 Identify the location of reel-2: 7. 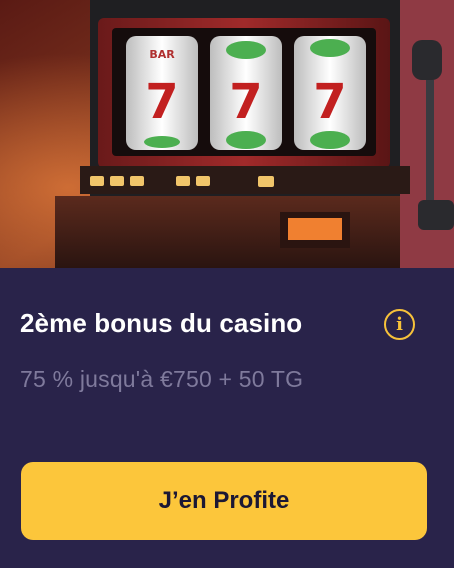
(246, 93).